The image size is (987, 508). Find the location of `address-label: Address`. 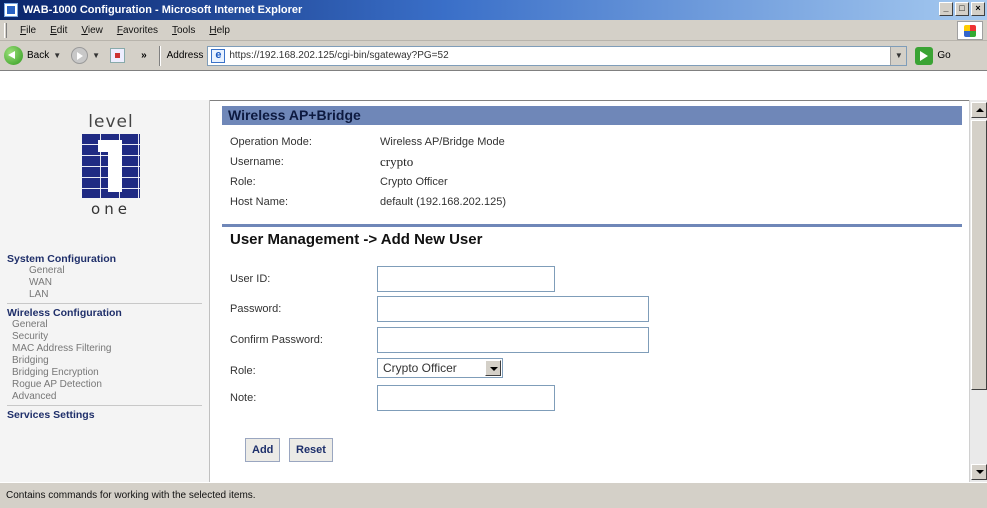

address-label: Address is located at coordinates (185, 55).